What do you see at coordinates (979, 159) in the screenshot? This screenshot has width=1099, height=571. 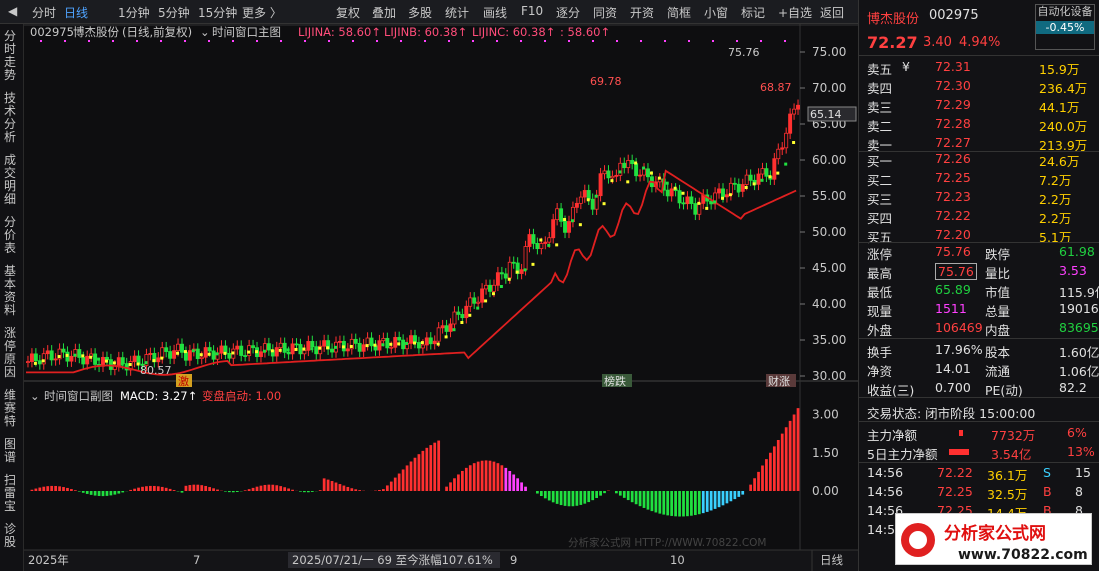 I see `bid-row: 买一 72.26 24.6万` at bounding box center [979, 159].